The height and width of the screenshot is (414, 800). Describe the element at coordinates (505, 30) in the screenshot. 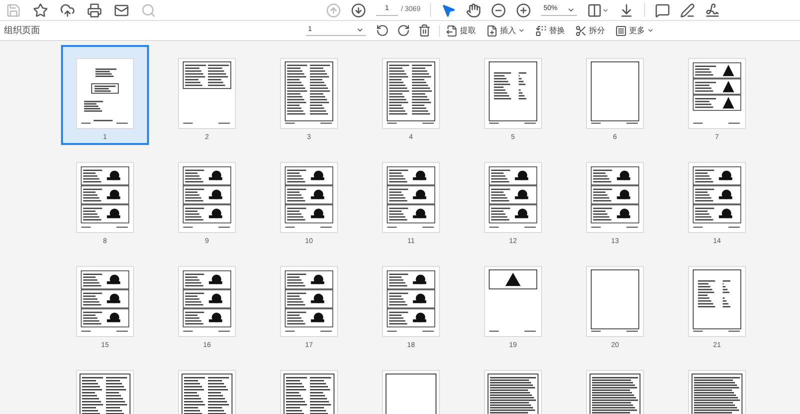

I see `toolbar-action-button: 插入` at that location.